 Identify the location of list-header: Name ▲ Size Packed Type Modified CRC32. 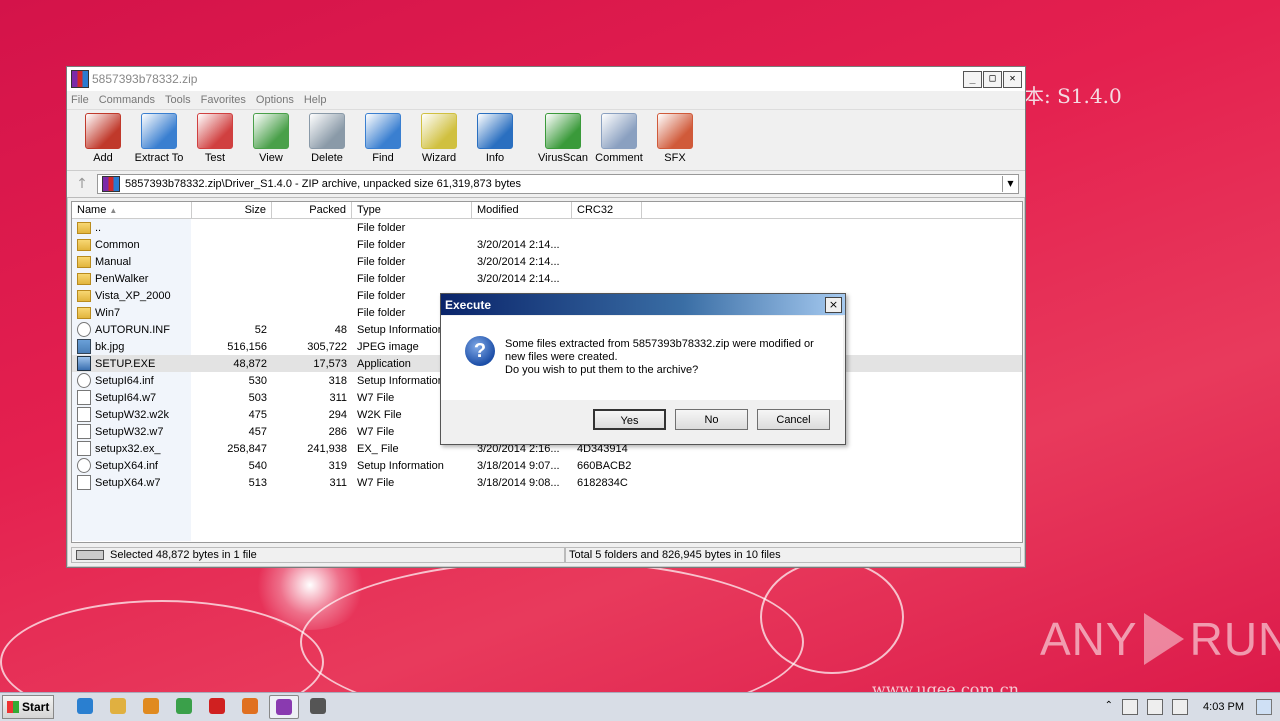
(547, 210).